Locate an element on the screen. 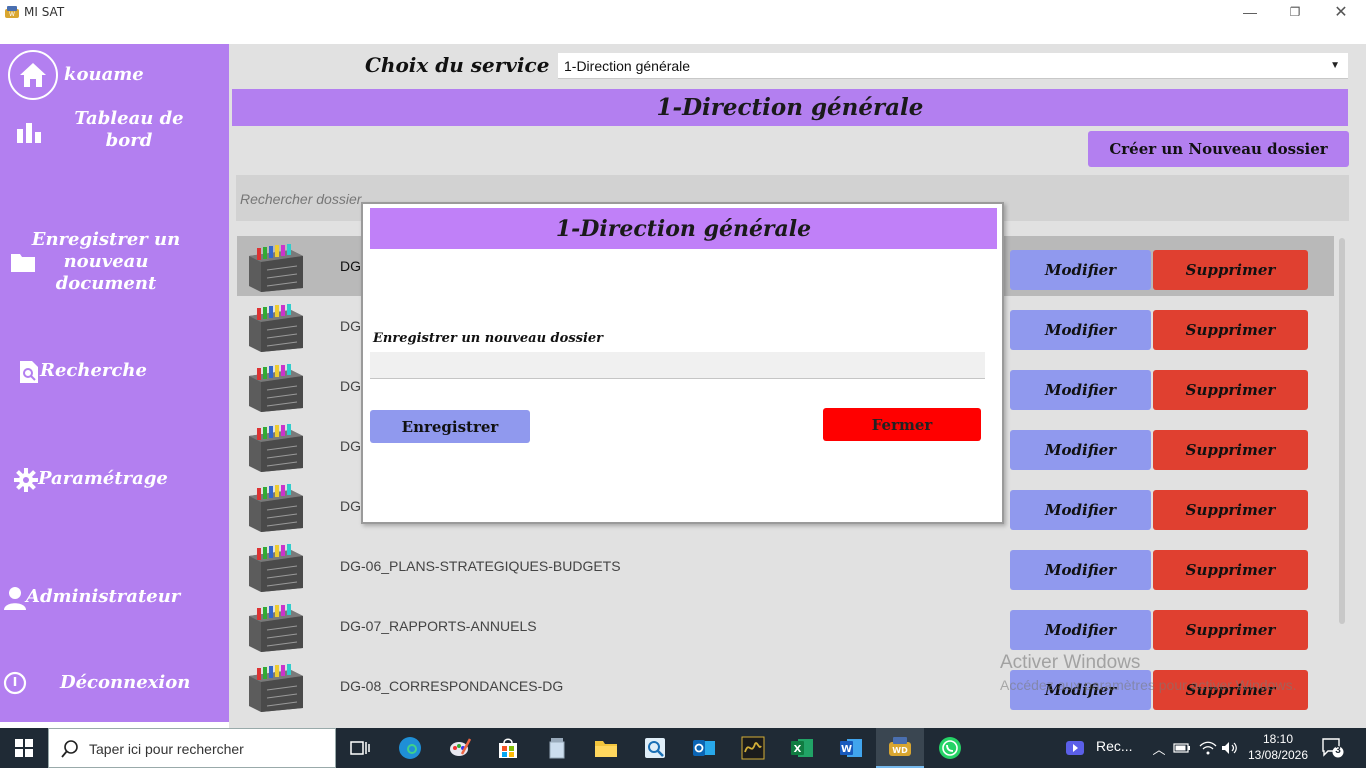  service-banner: 1-Direction générale is located at coordinates (790, 107).